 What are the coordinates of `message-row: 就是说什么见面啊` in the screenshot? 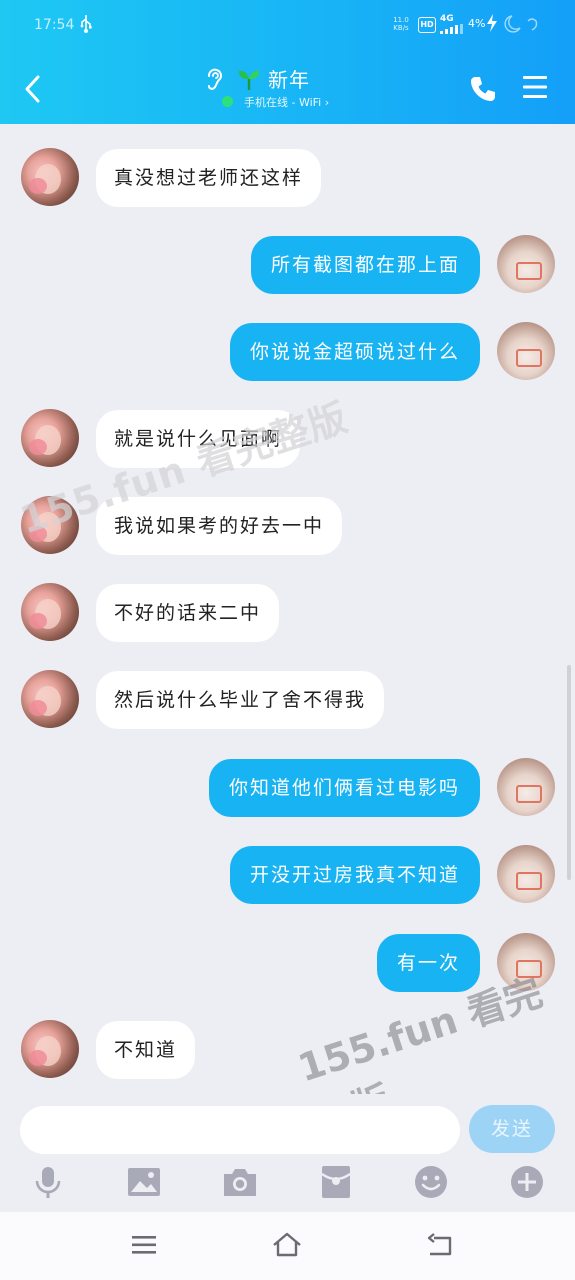 It's located at (287, 439).